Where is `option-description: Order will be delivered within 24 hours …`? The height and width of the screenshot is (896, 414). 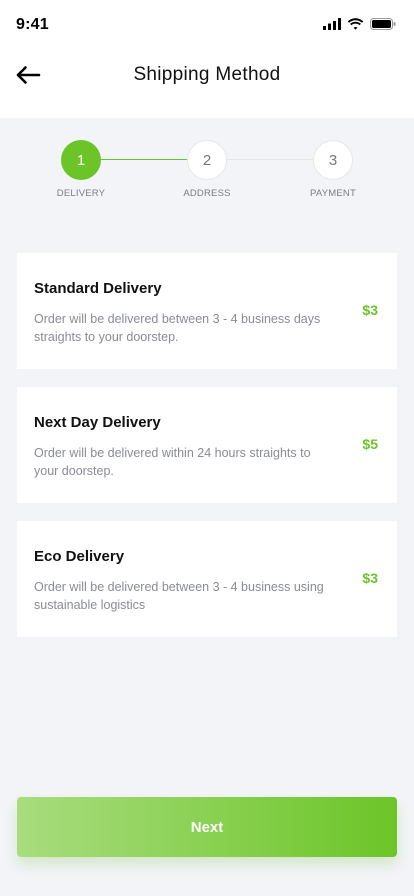
option-description: Order will be delivered within 24 hours … is located at coordinates (172, 462).